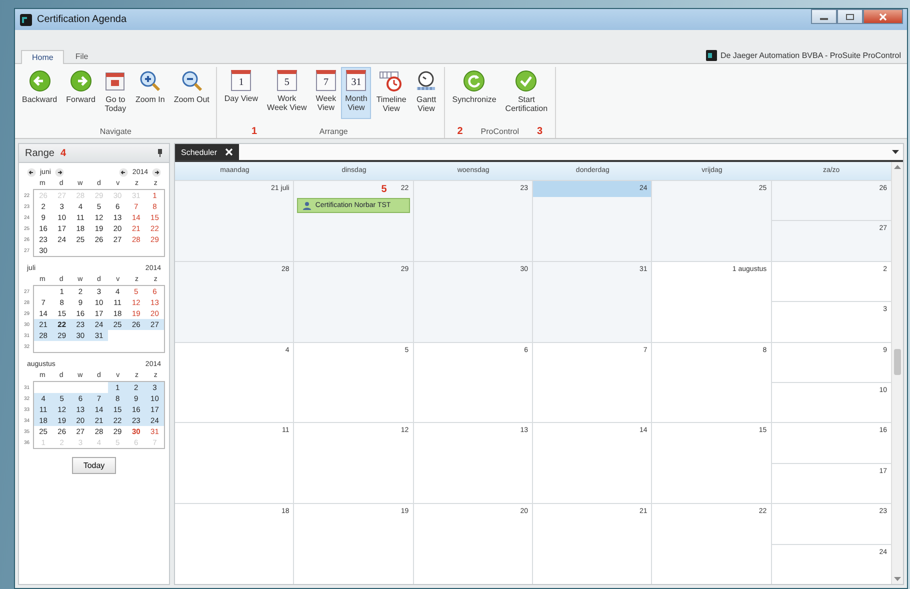 The image size is (910, 589). Describe the element at coordinates (59, 172) in the screenshot. I see `next-month-icon` at that location.